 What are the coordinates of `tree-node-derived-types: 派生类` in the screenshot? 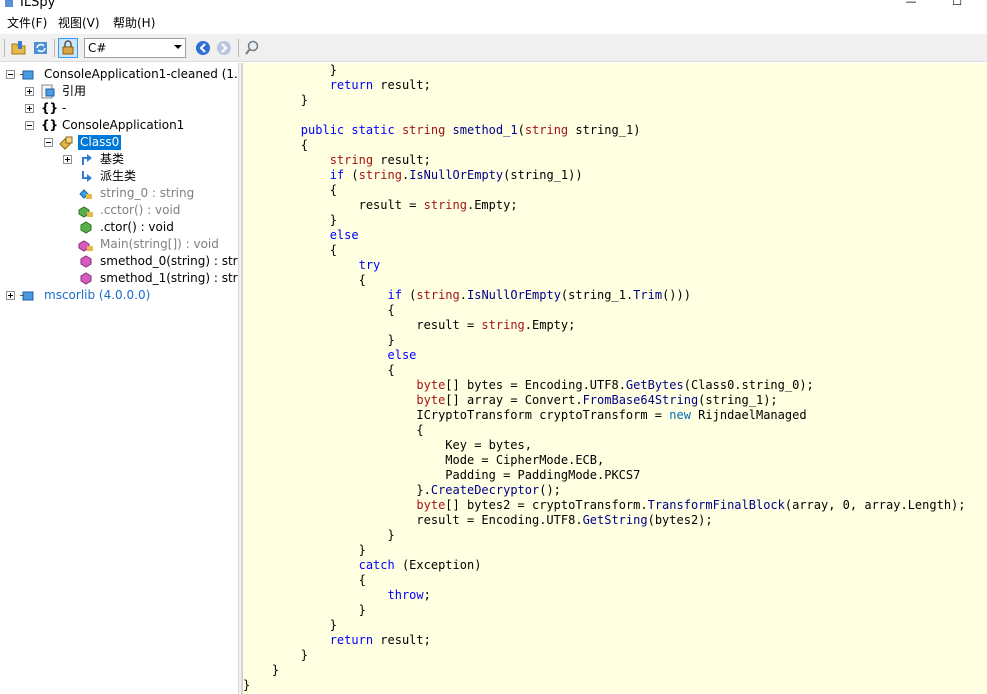 It's located at (119, 176).